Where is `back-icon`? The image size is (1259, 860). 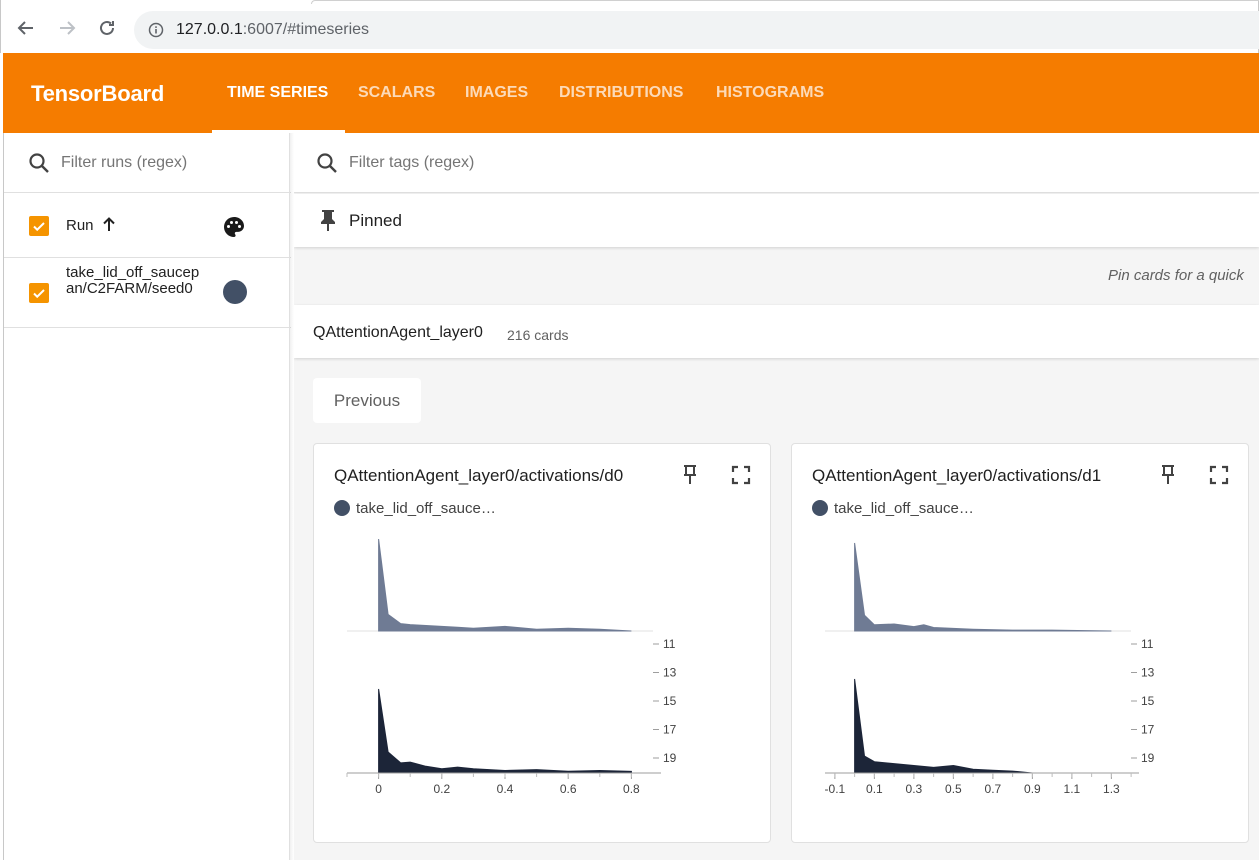 back-icon is located at coordinates (26, 28).